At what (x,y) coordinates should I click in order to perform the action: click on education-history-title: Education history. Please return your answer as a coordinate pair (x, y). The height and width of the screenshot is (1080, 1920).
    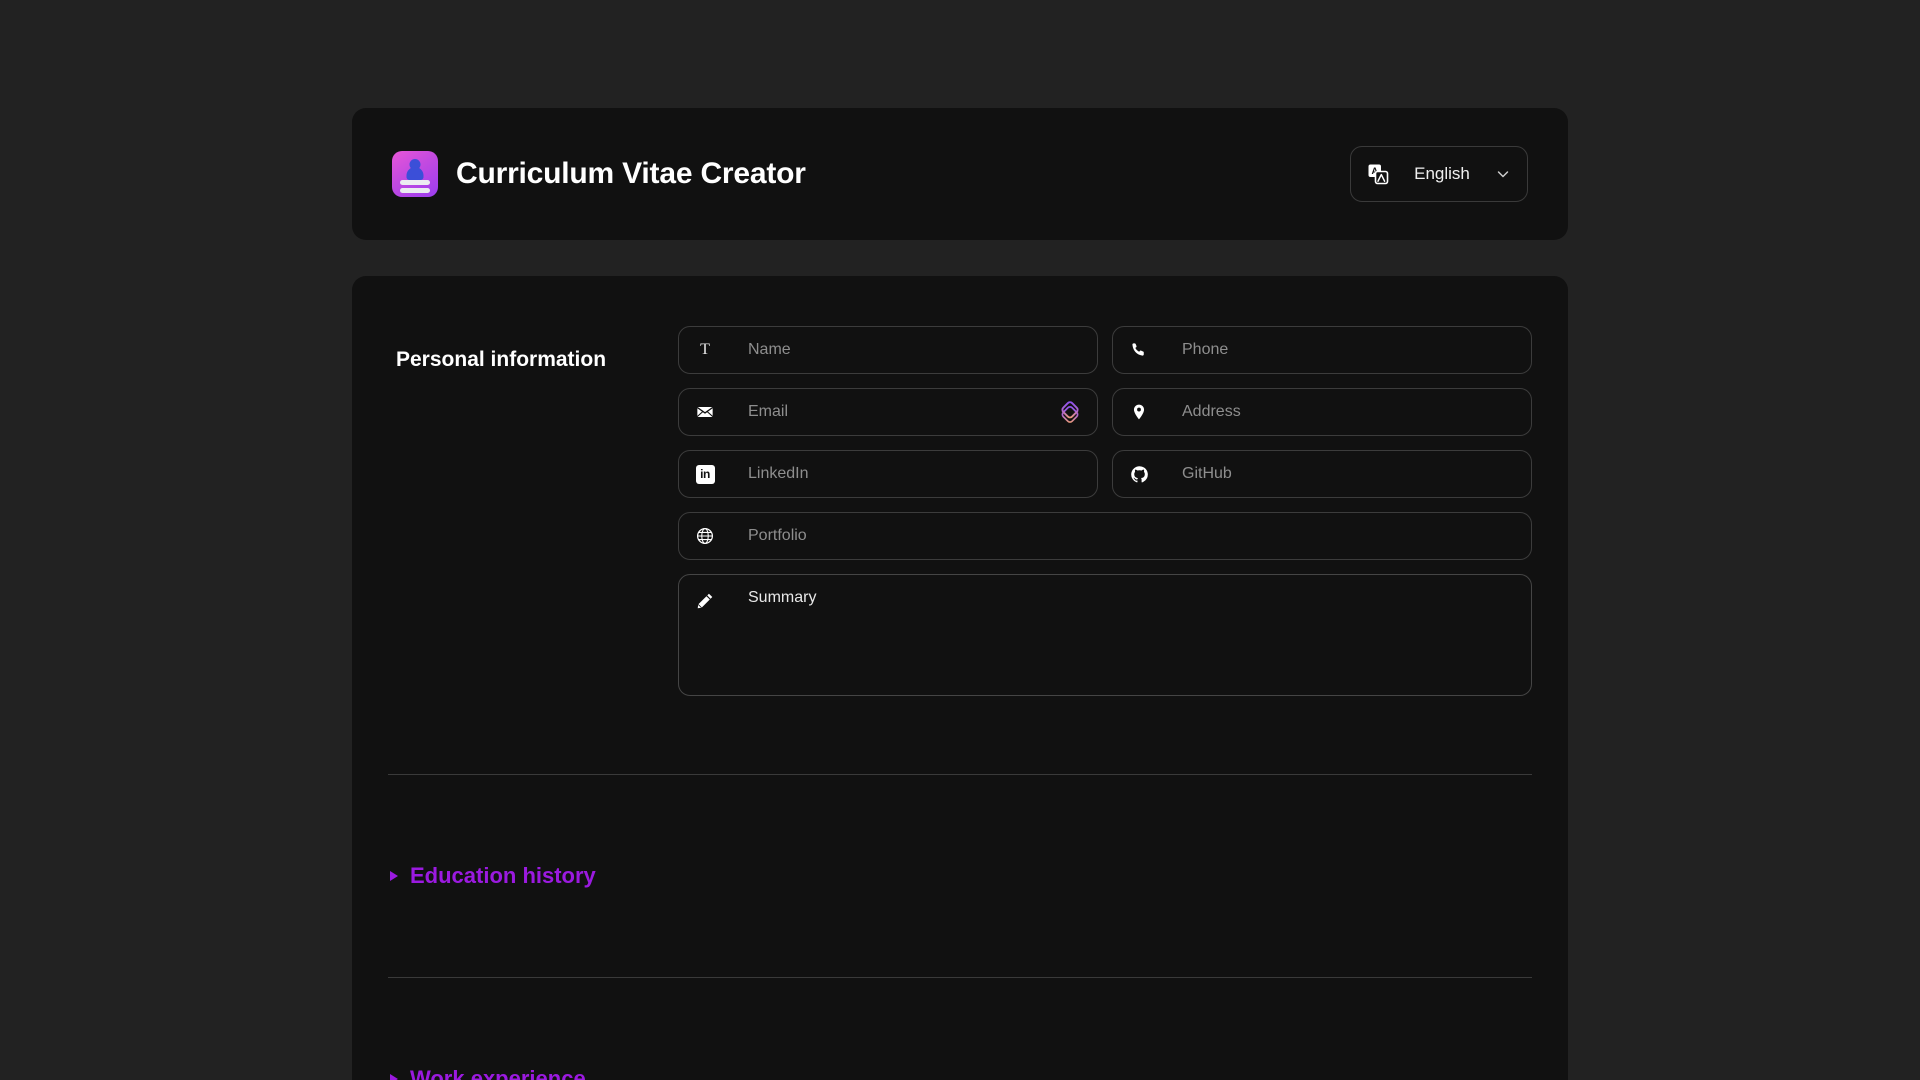
    Looking at the image, I should click on (503, 875).